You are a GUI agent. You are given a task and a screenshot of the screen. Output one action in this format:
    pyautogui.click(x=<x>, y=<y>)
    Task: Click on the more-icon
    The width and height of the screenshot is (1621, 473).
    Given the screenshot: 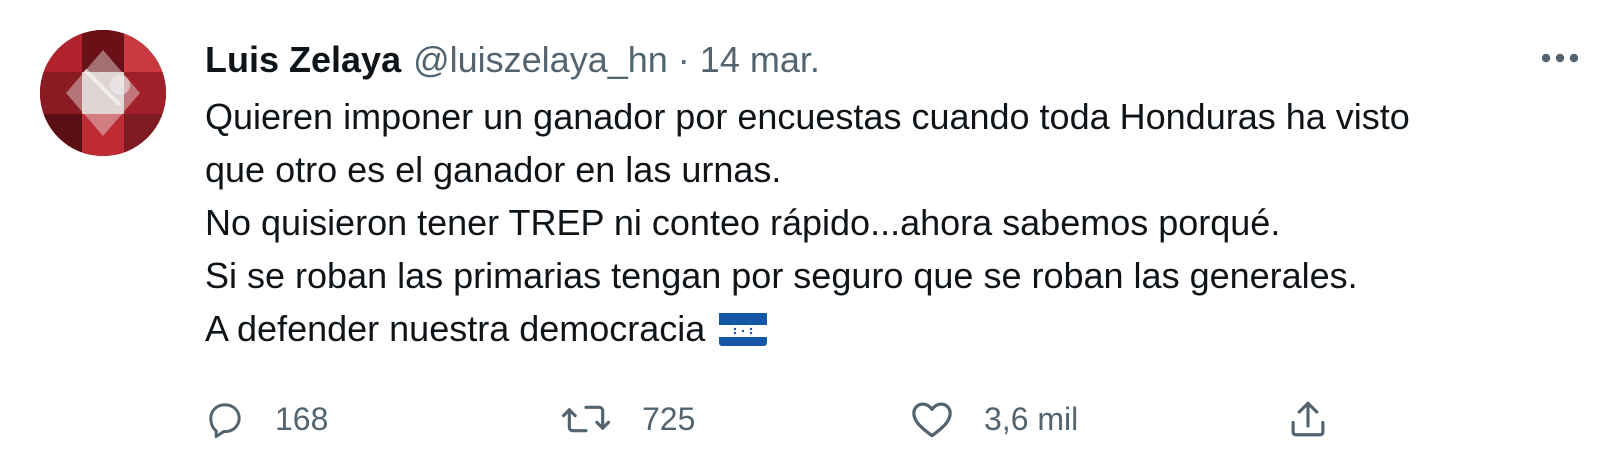 What is the action you would take?
    pyautogui.click(x=1560, y=58)
    